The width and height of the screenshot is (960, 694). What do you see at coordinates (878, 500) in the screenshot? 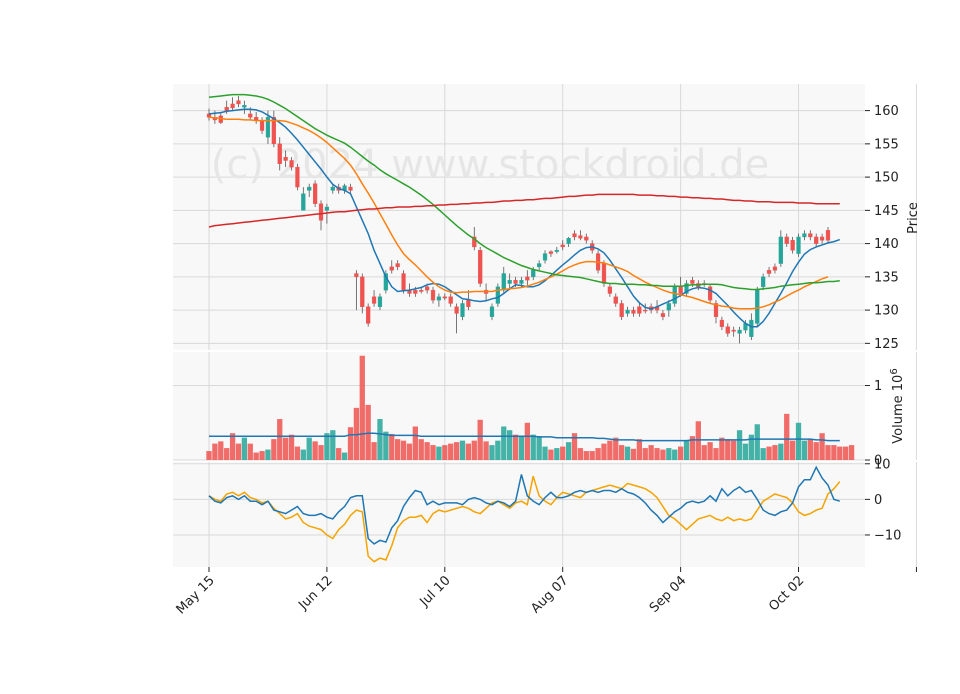
I see `oscillator-tick-label: 0` at bounding box center [878, 500].